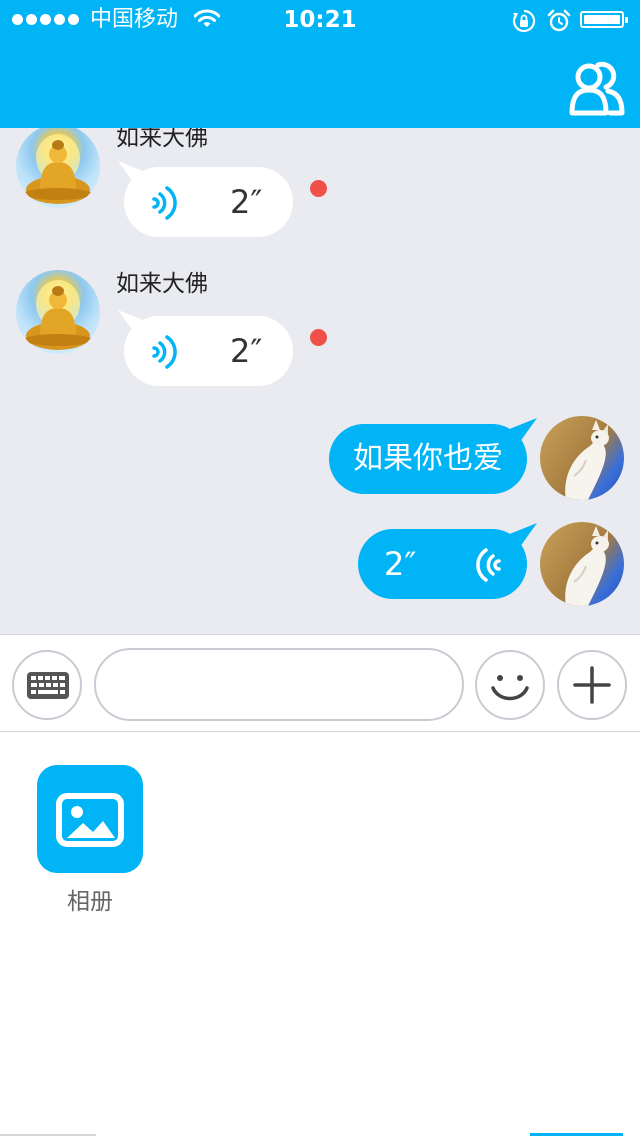 Image resolution: width=640 pixels, height=1136 pixels. I want to click on keyboard-icon, so click(48, 685).